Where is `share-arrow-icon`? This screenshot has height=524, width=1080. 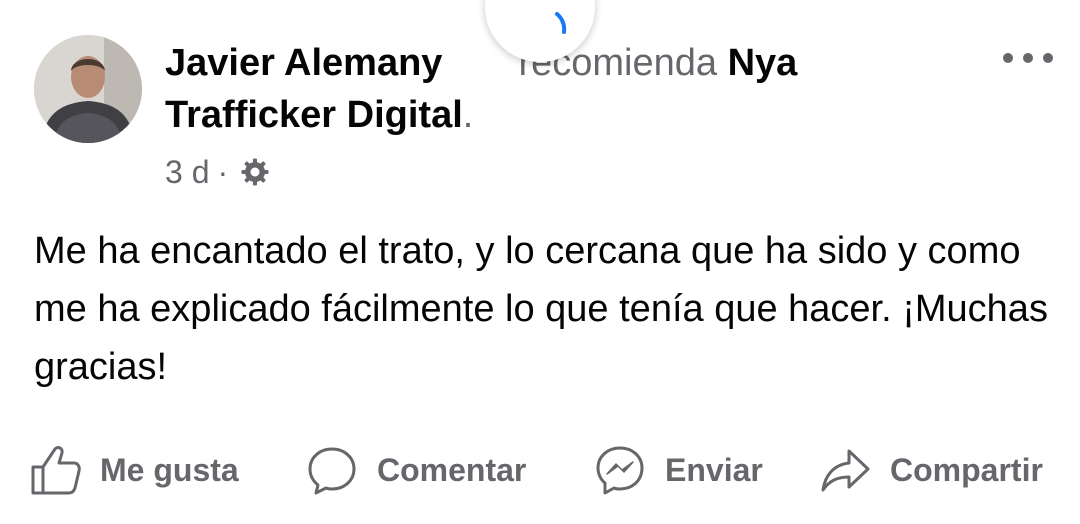
share-arrow-icon is located at coordinates (845, 470).